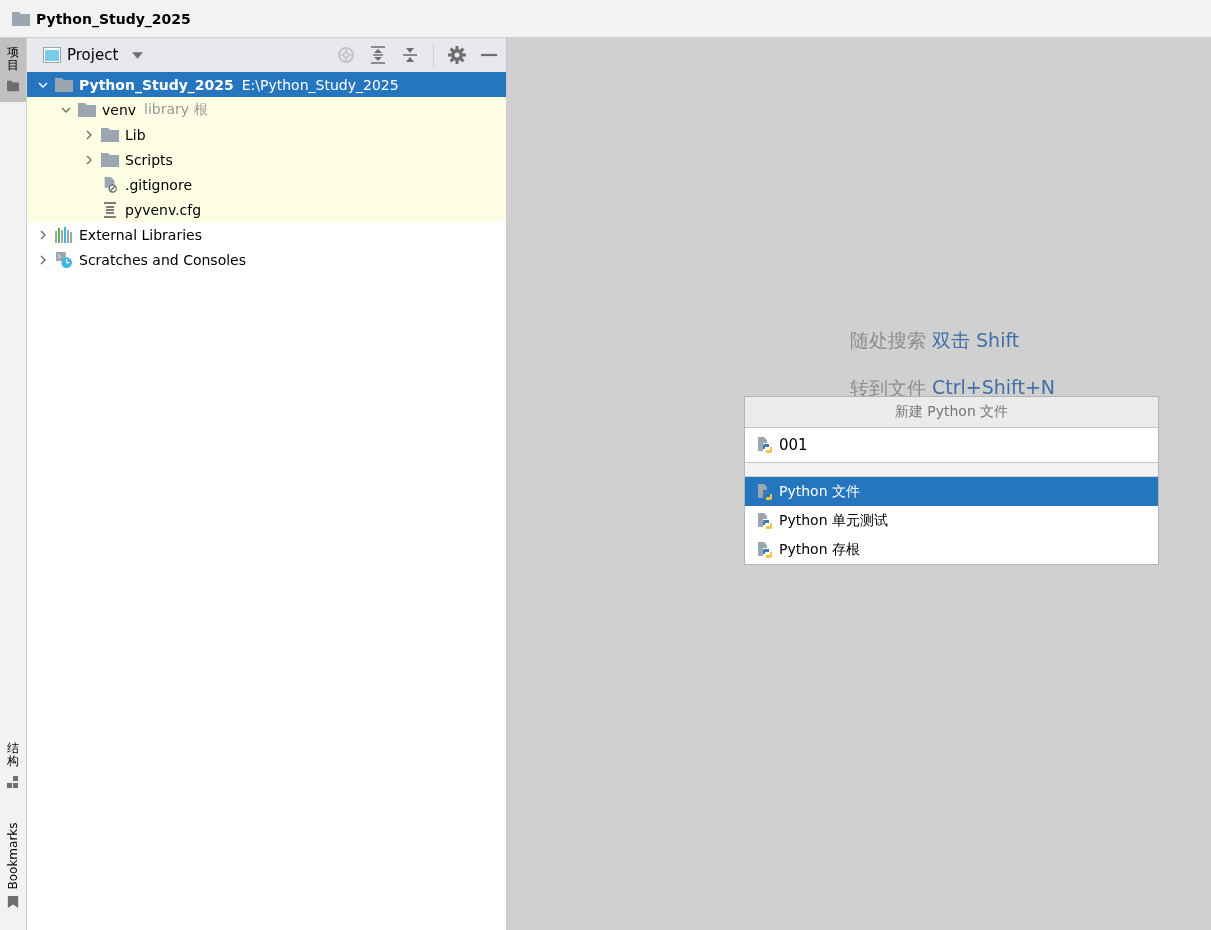 The image size is (1211, 930). Describe the element at coordinates (976, 340) in the screenshot. I see `hint-shortcut: 双击 Shift` at that location.